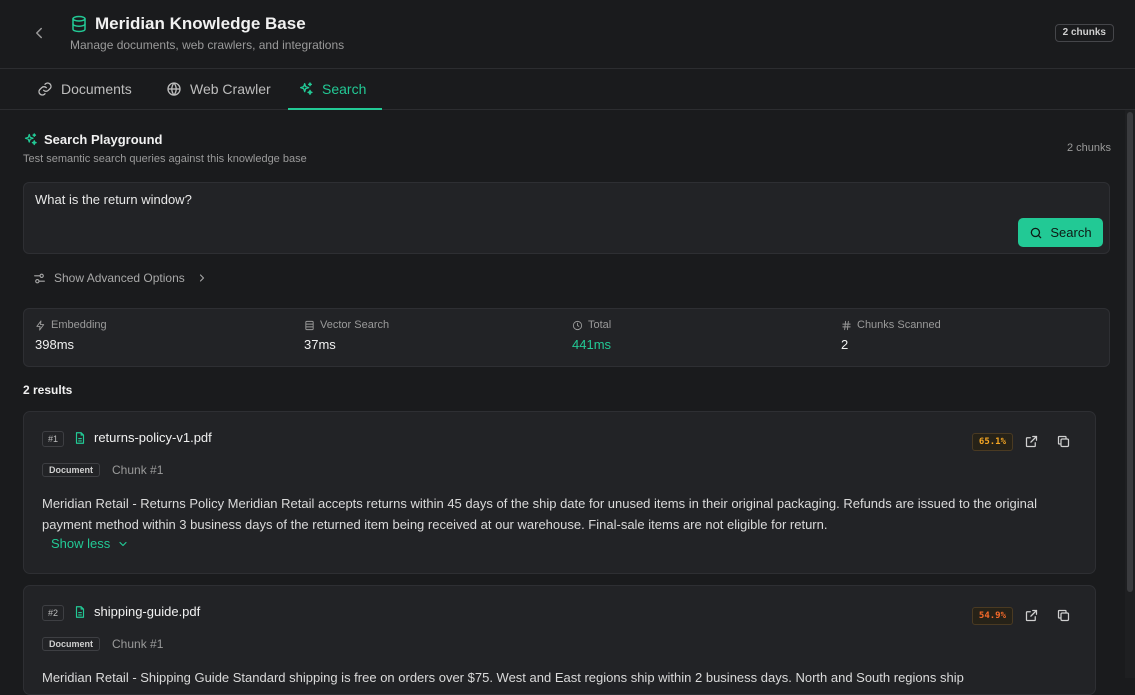 The width and height of the screenshot is (1135, 695). Describe the element at coordinates (567, 89) in the screenshot. I see `tab-bar: Documents Web Crawler Search` at that location.